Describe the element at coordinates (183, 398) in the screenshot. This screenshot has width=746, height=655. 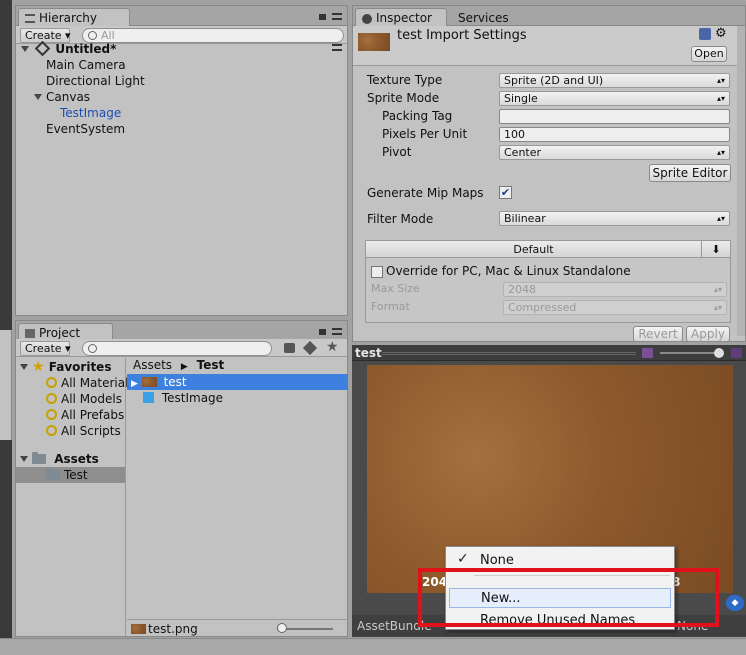
I see `file-item-testimage: TestImage` at that location.